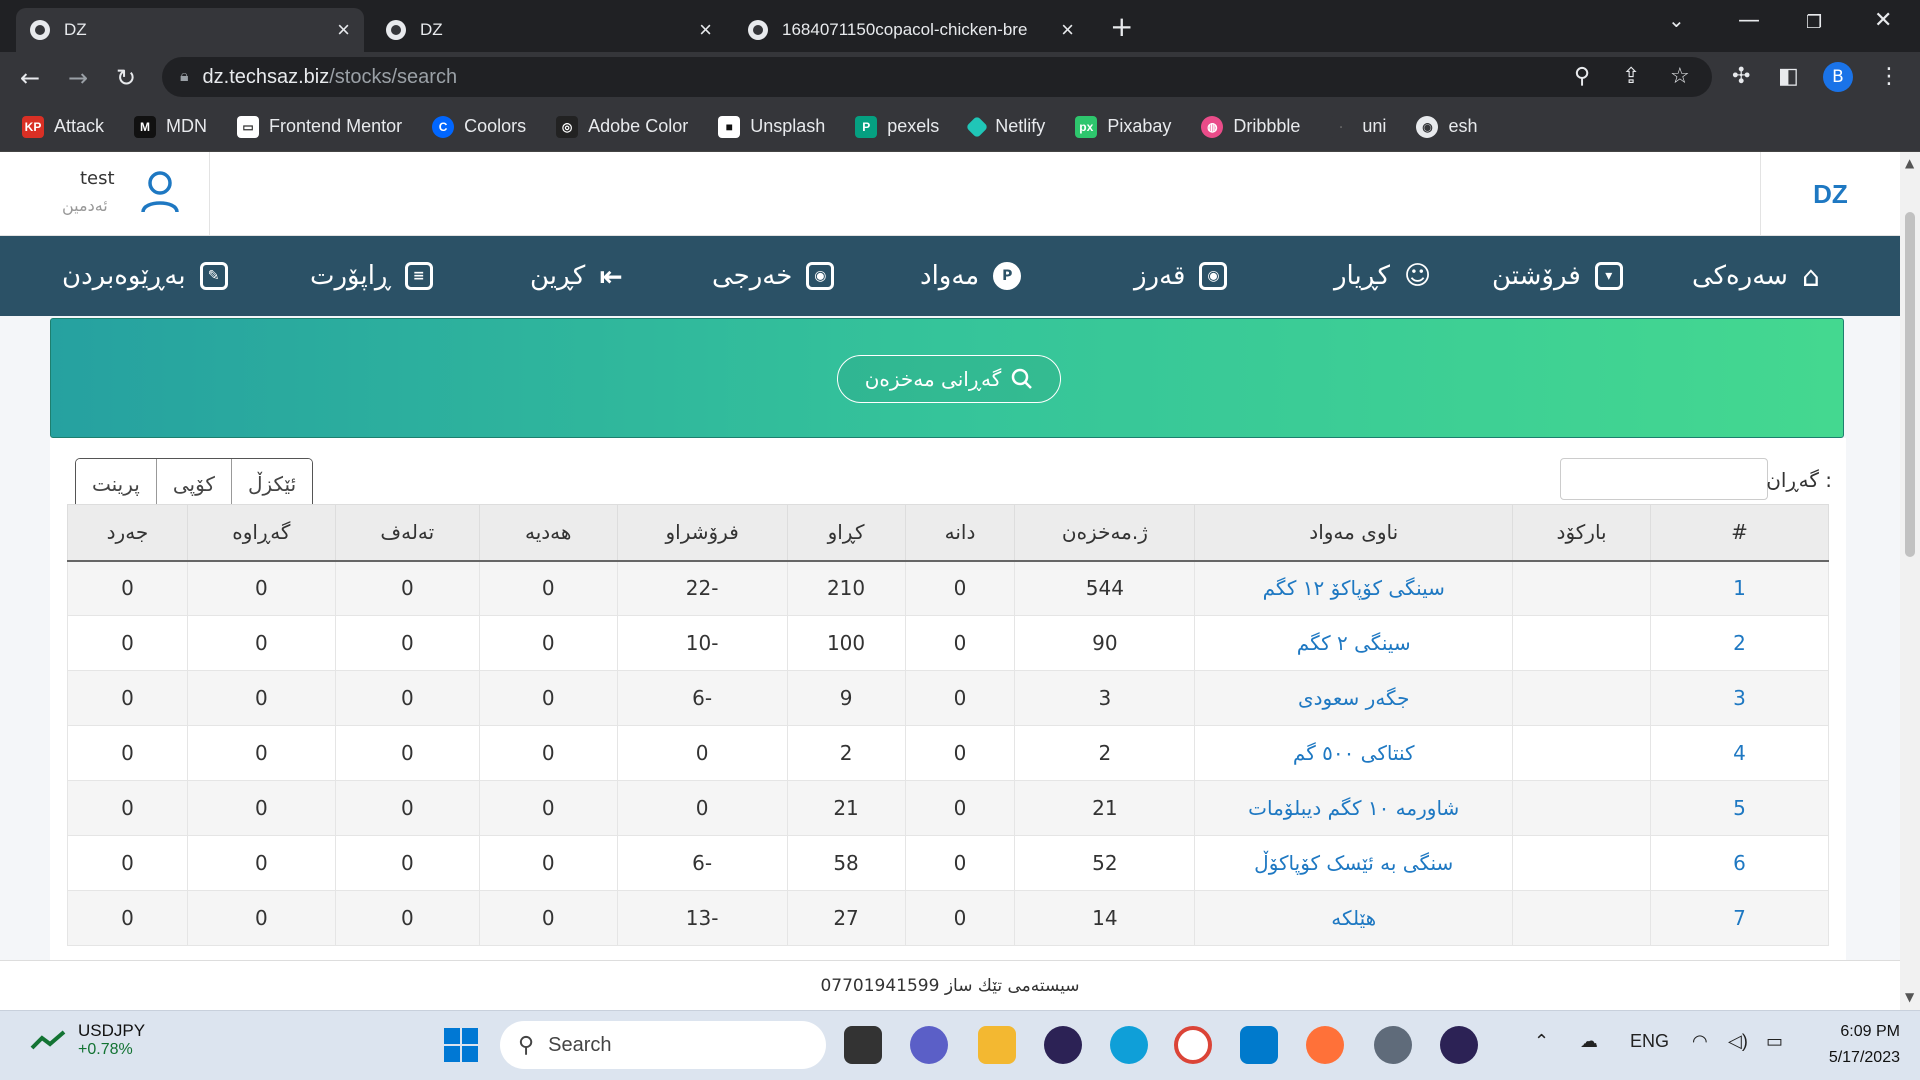 The width and height of the screenshot is (1920, 1080). What do you see at coordinates (126, 78) in the screenshot?
I see `reload-icon: ↻` at bounding box center [126, 78].